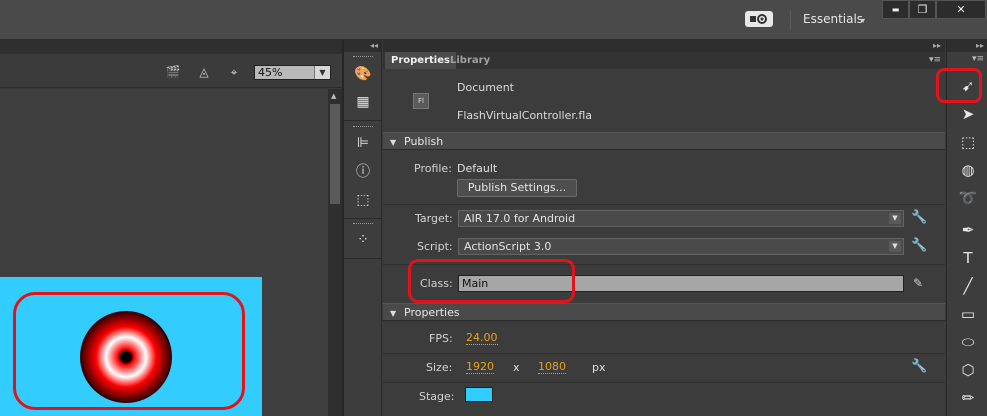  Describe the element at coordinates (363, 74) in the screenshot. I see `color-palette-icon: 🎨` at that location.